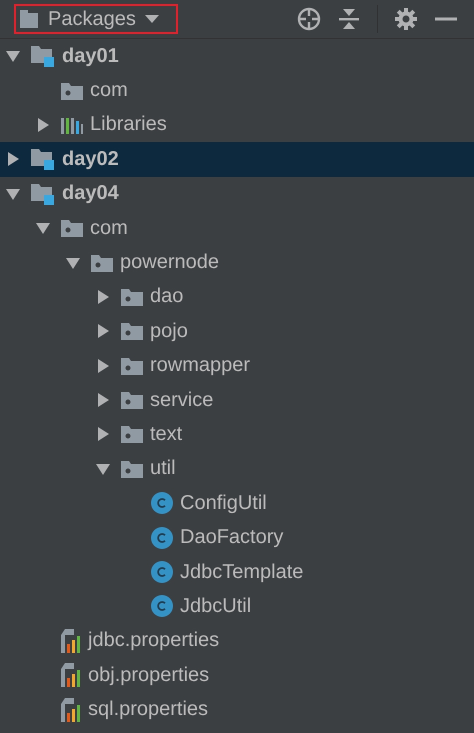  What do you see at coordinates (237, 503) in the screenshot?
I see `tree-row: ConfigUtil` at bounding box center [237, 503].